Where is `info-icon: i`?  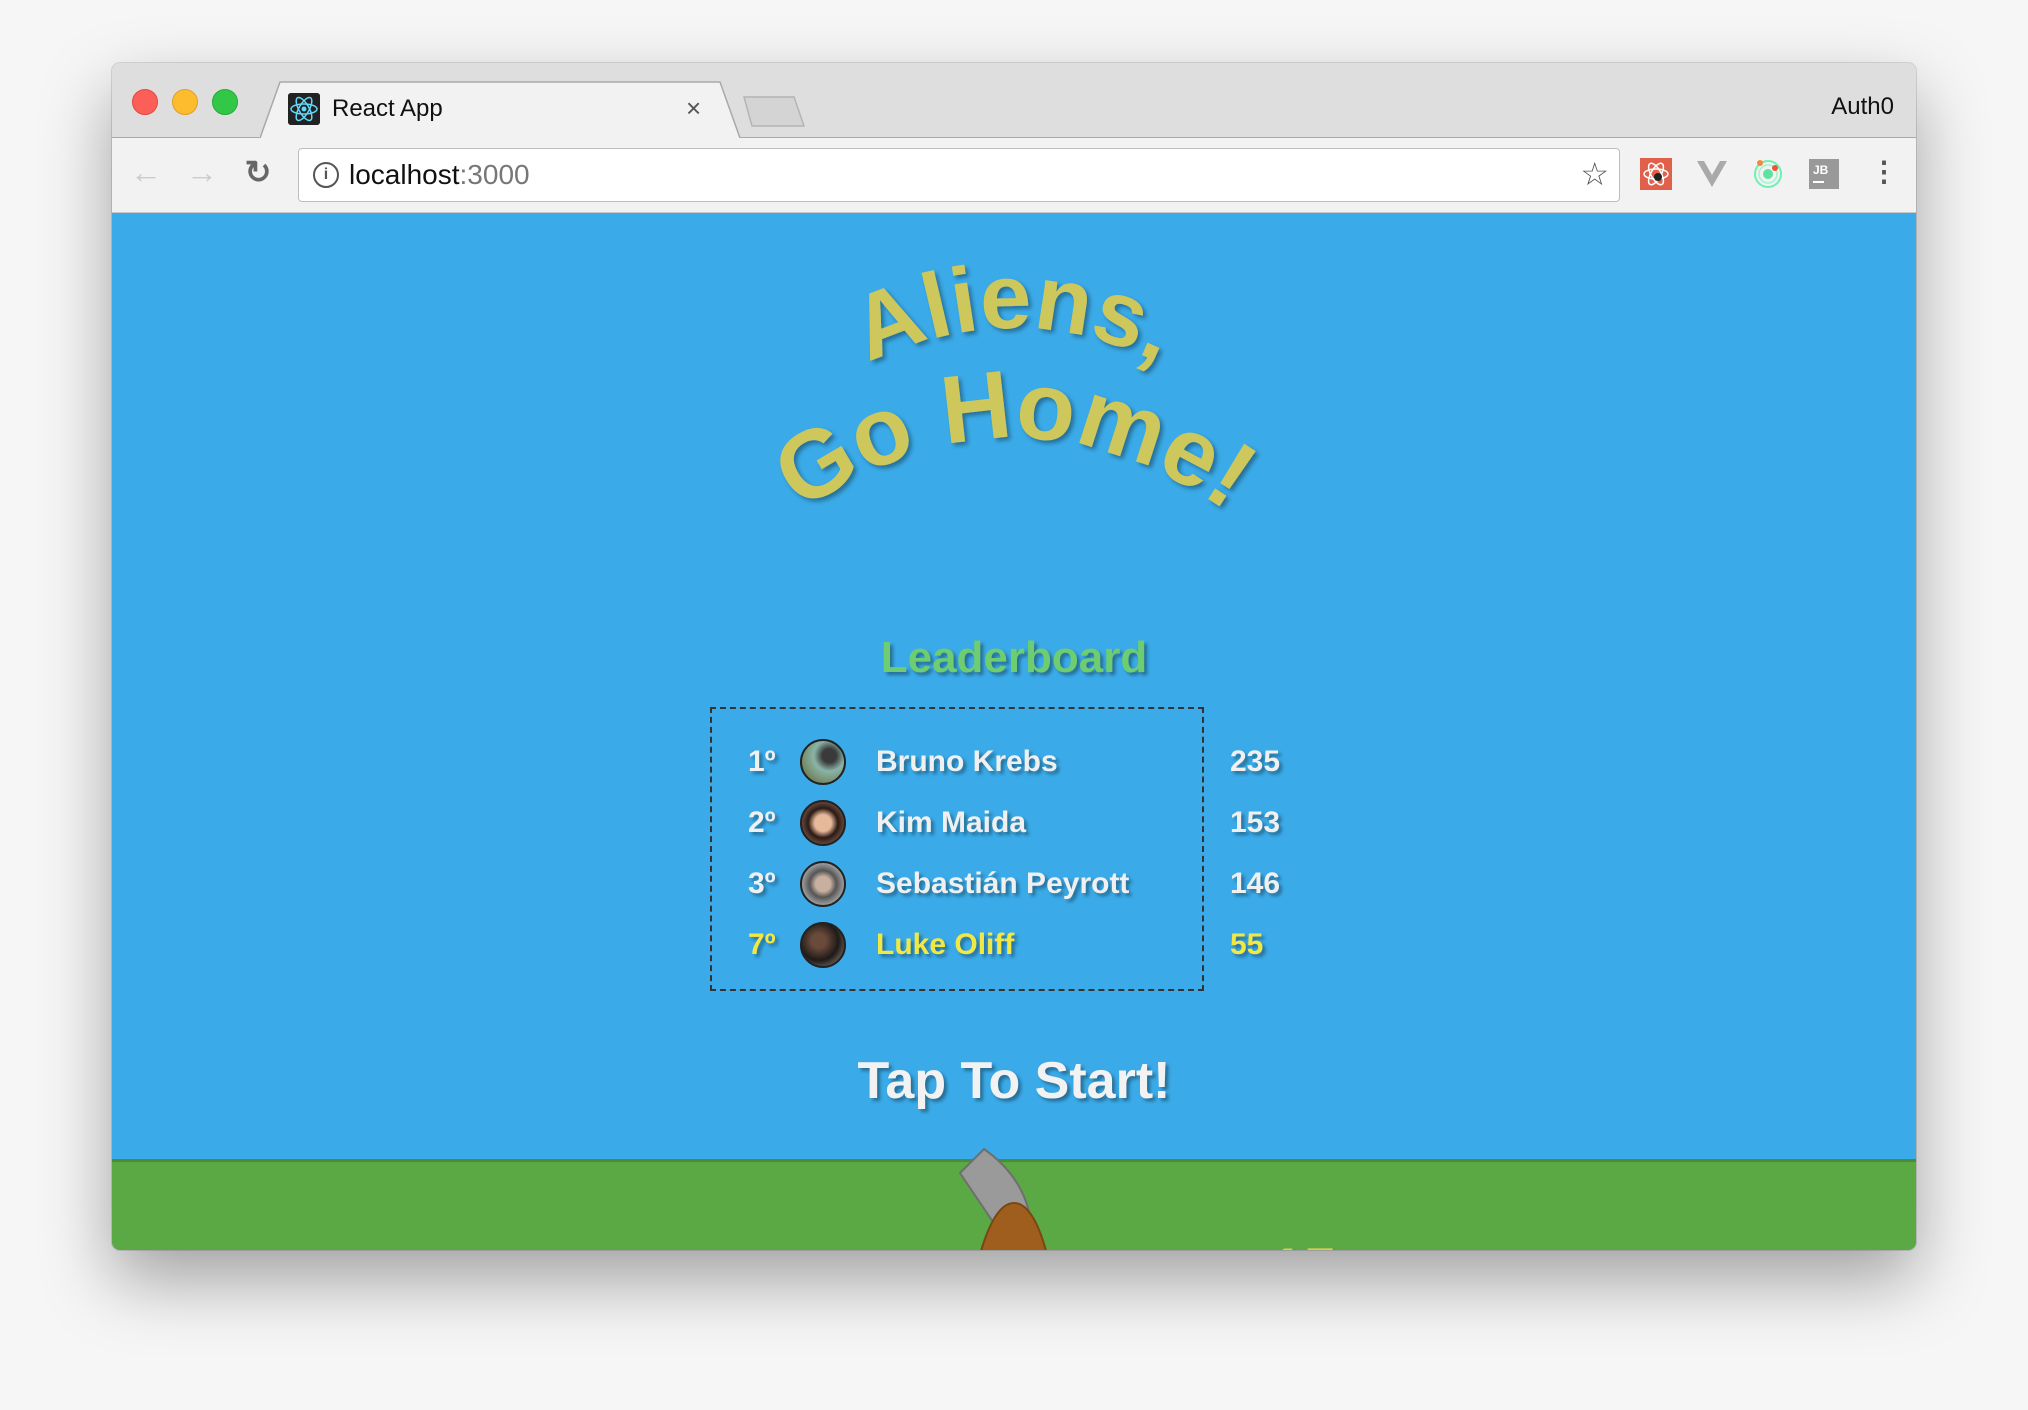
info-icon: i is located at coordinates (326, 175).